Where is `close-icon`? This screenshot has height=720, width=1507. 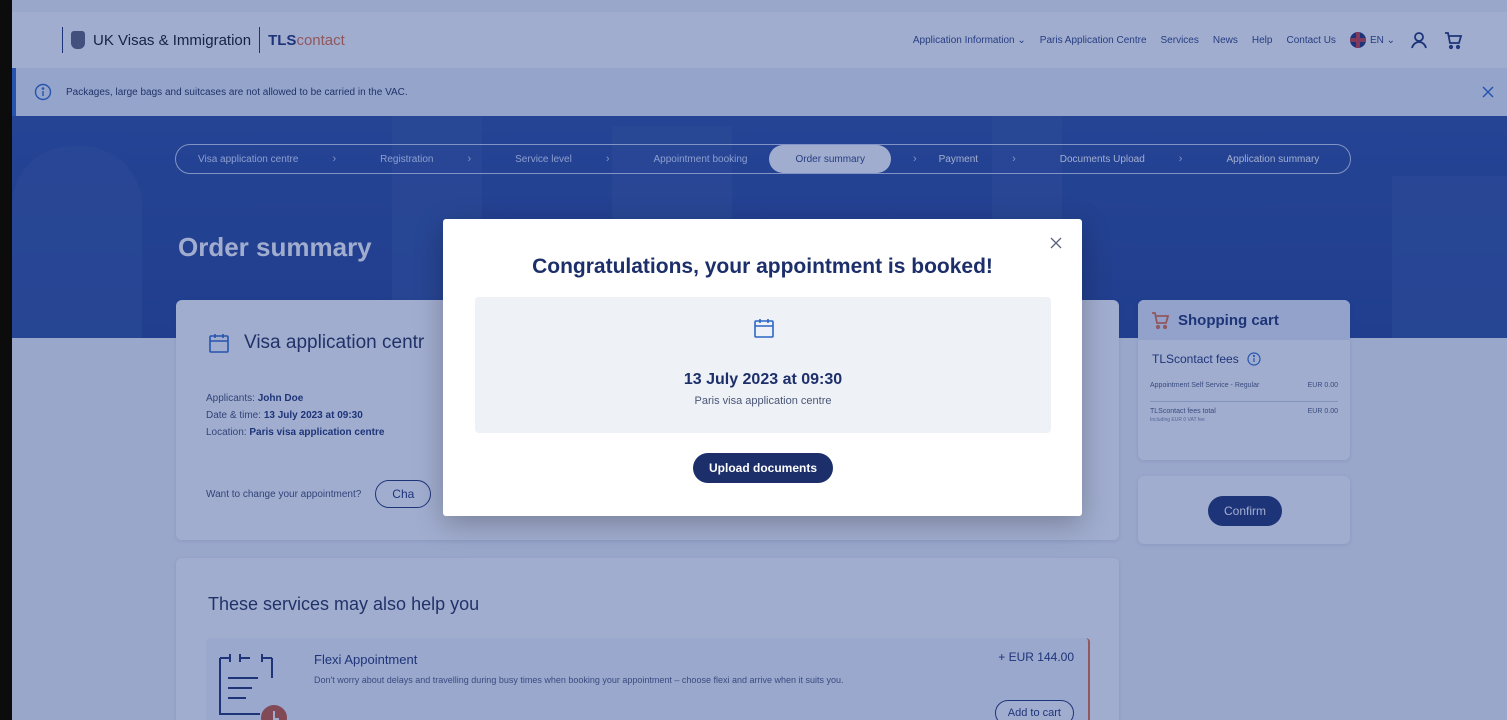
close-icon is located at coordinates (1056, 243).